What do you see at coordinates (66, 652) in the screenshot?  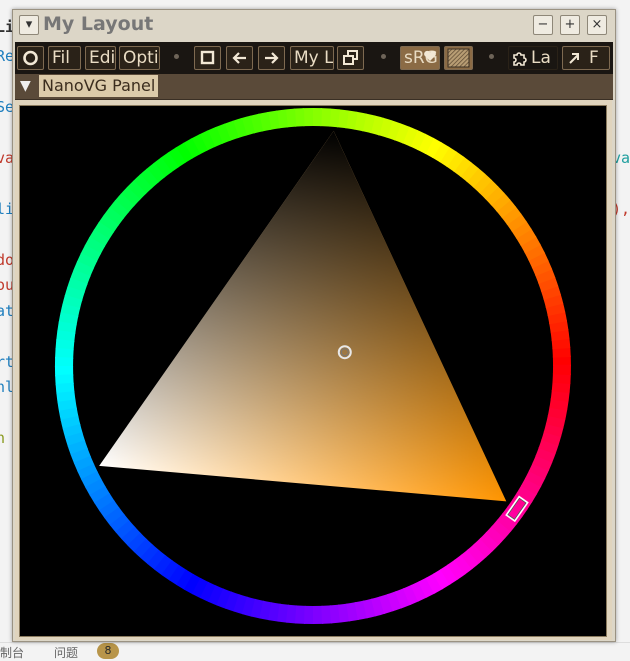 I see `problems-tab: 问题` at bounding box center [66, 652].